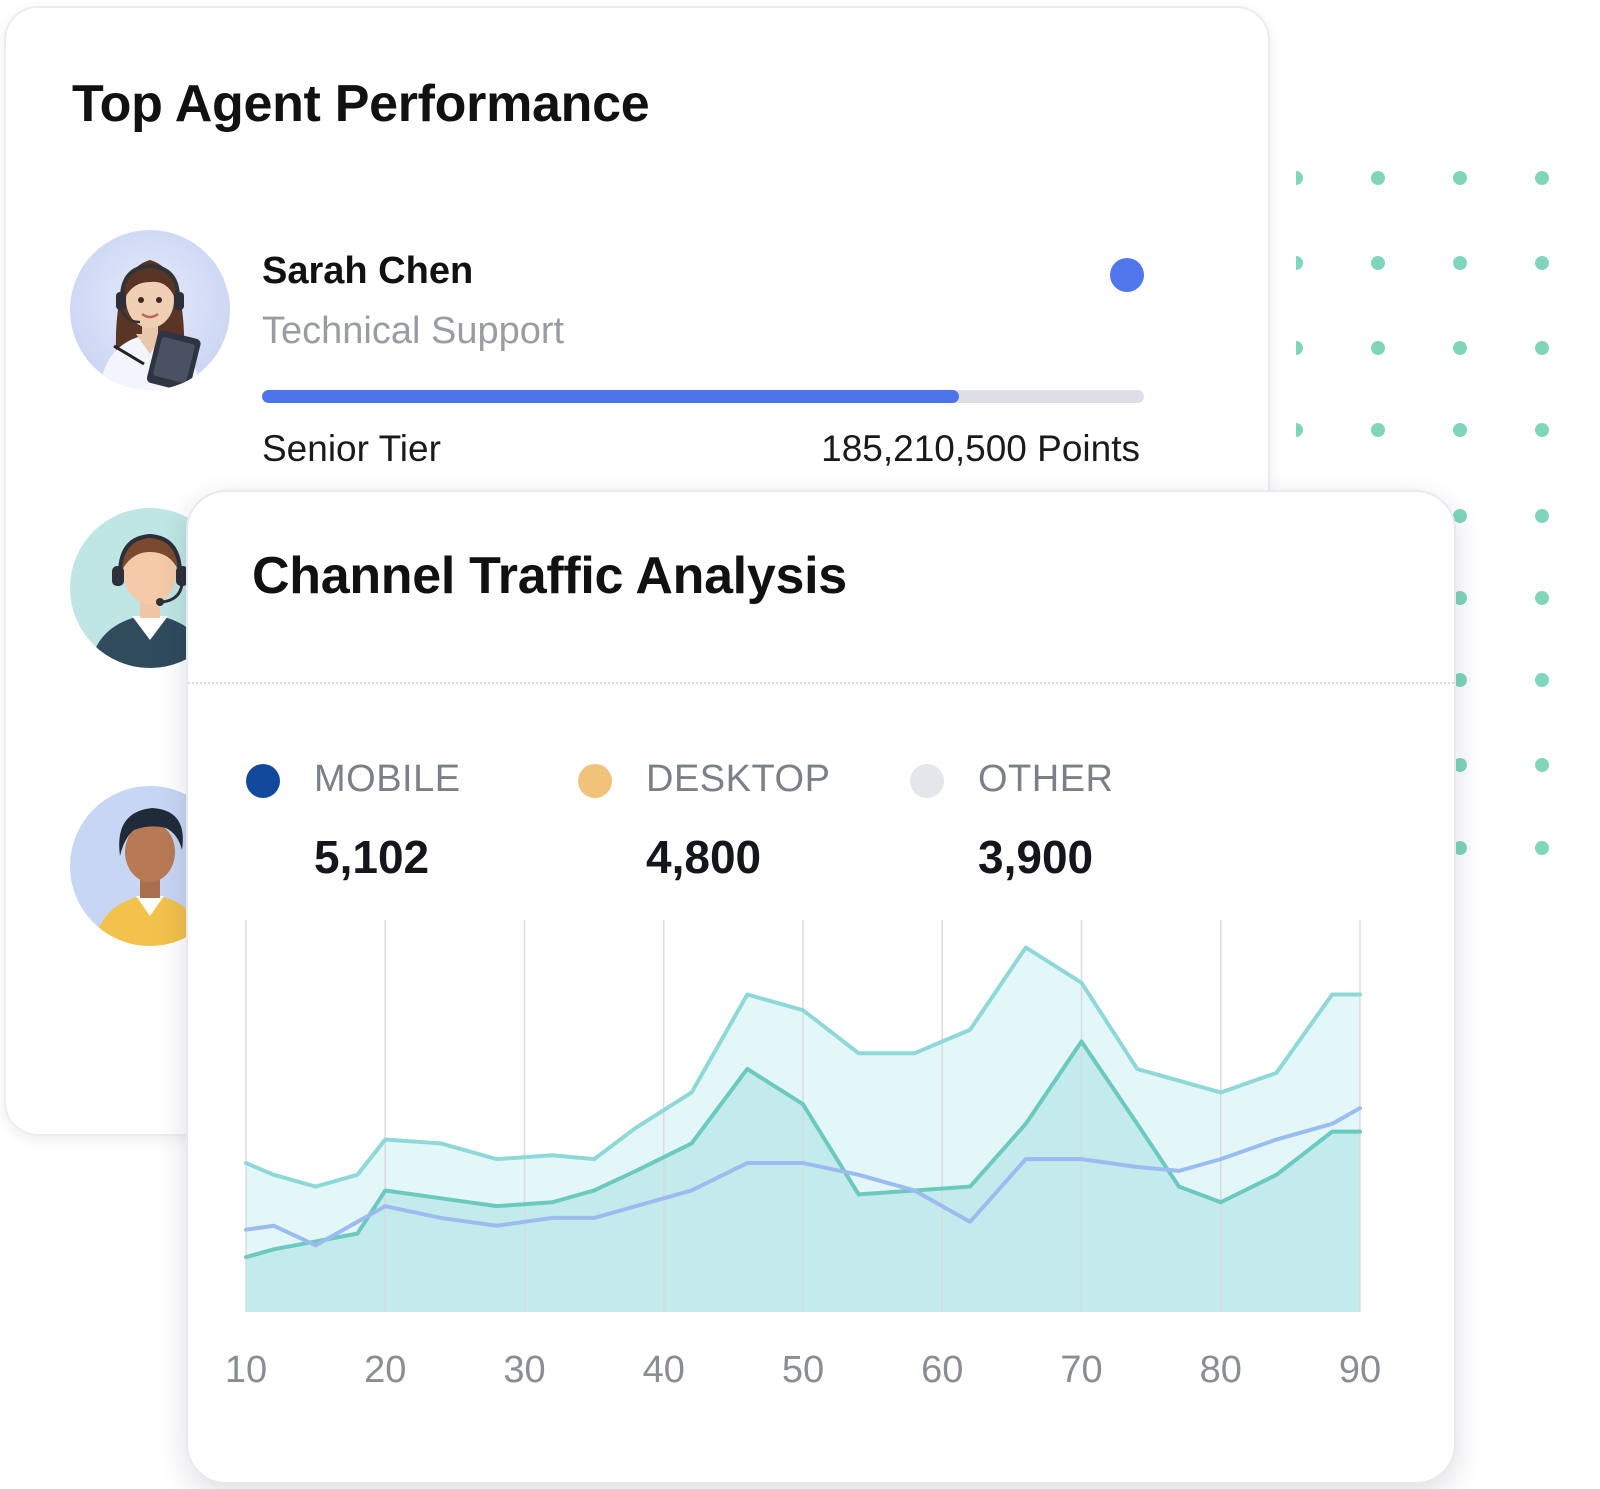 This screenshot has height=1489, width=1600. I want to click on agent-department: Technical Support, so click(413, 331).